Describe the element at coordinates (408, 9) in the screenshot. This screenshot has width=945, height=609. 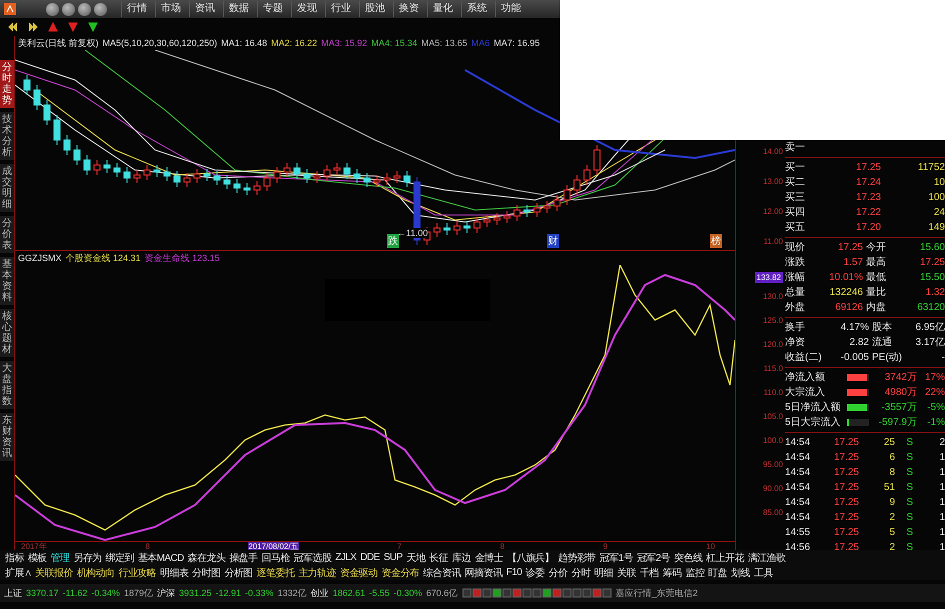
I see `menu-item: 换资` at that location.